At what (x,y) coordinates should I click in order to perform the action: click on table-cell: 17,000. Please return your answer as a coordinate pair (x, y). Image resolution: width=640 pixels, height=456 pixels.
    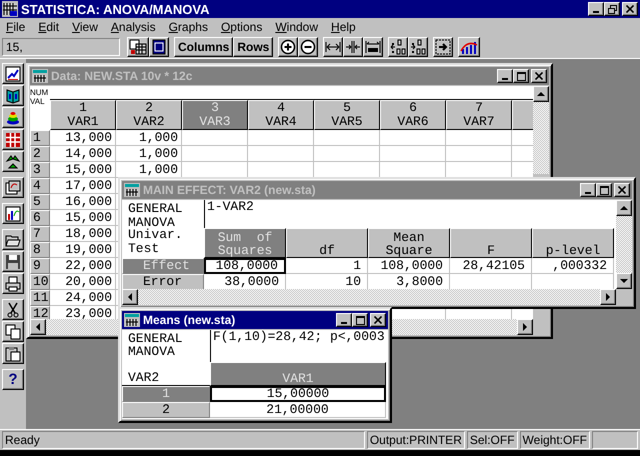
    Looking at the image, I should click on (88, 185).